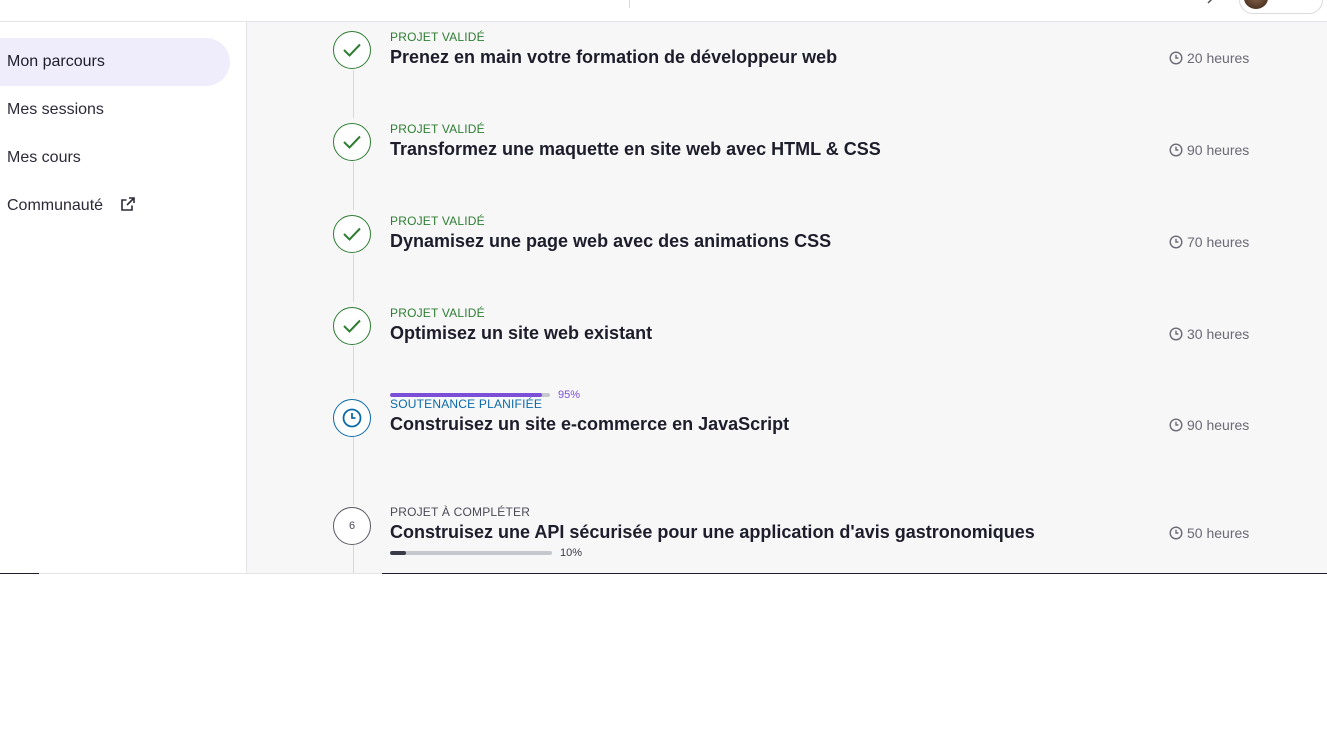 This screenshot has height=756, width=1327. What do you see at coordinates (115, 110) in the screenshot?
I see `sidebar-item-mes-sessions: Mes sessions` at bounding box center [115, 110].